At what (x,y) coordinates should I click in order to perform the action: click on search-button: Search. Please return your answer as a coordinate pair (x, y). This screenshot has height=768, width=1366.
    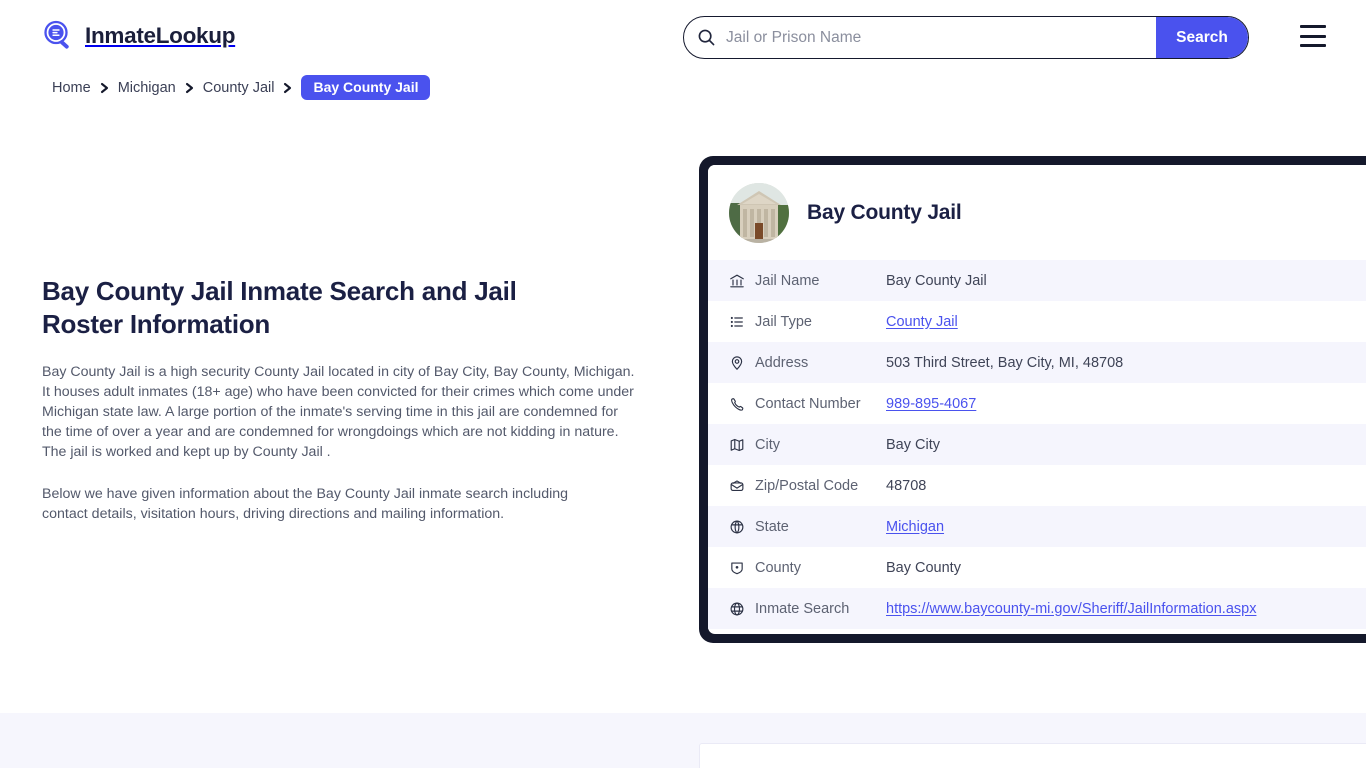
    Looking at the image, I should click on (1202, 37).